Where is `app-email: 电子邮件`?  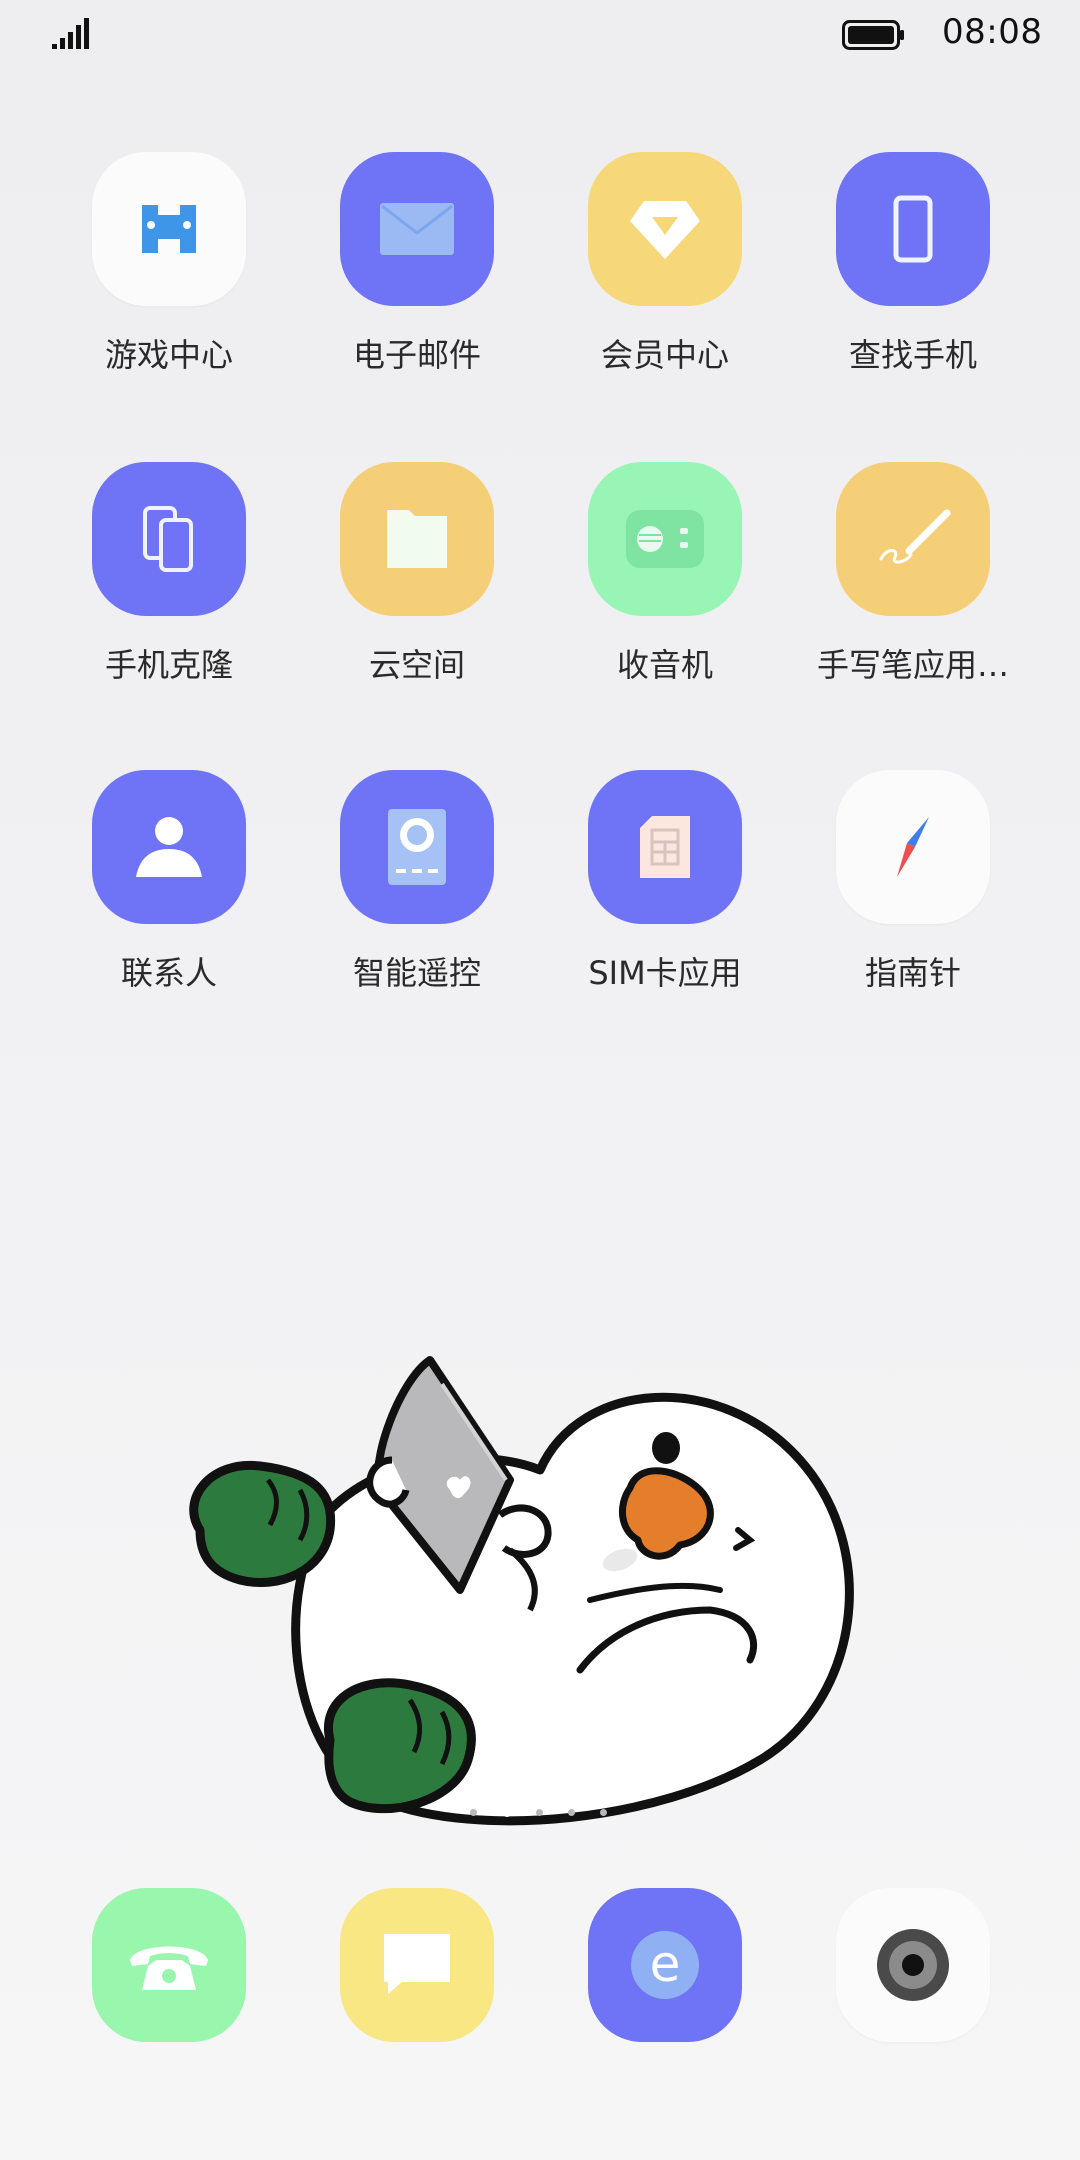 app-email: 电子邮件 is located at coordinates (400, 272).